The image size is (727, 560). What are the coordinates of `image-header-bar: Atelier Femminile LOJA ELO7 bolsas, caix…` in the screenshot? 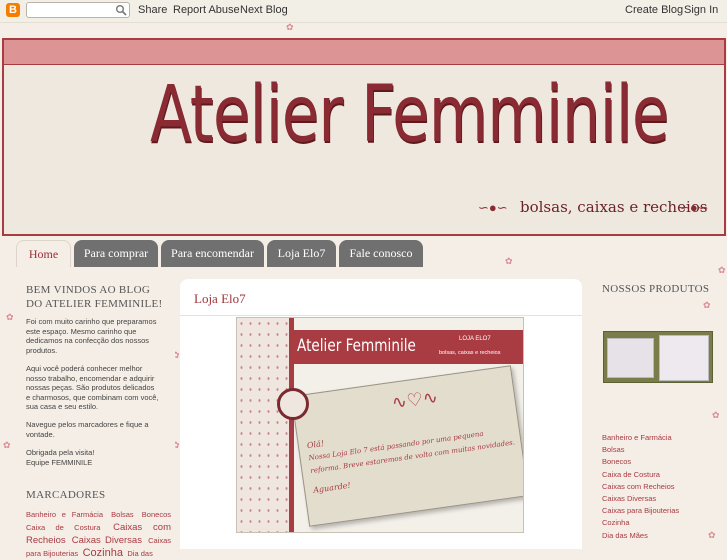 It's located at (406, 347).